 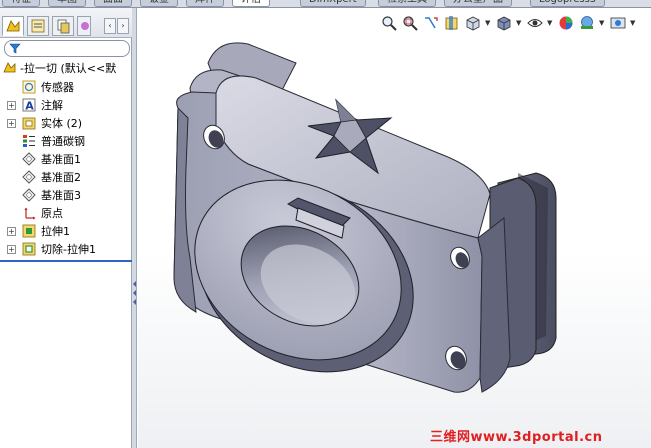 I want to click on propertymanager-tab, so click(x=38, y=26).